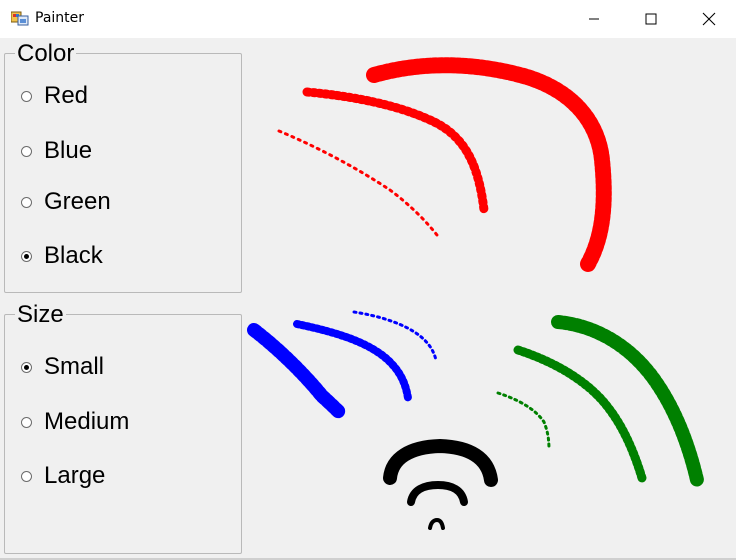  I want to click on title-bar: Painter, so click(368, 19).